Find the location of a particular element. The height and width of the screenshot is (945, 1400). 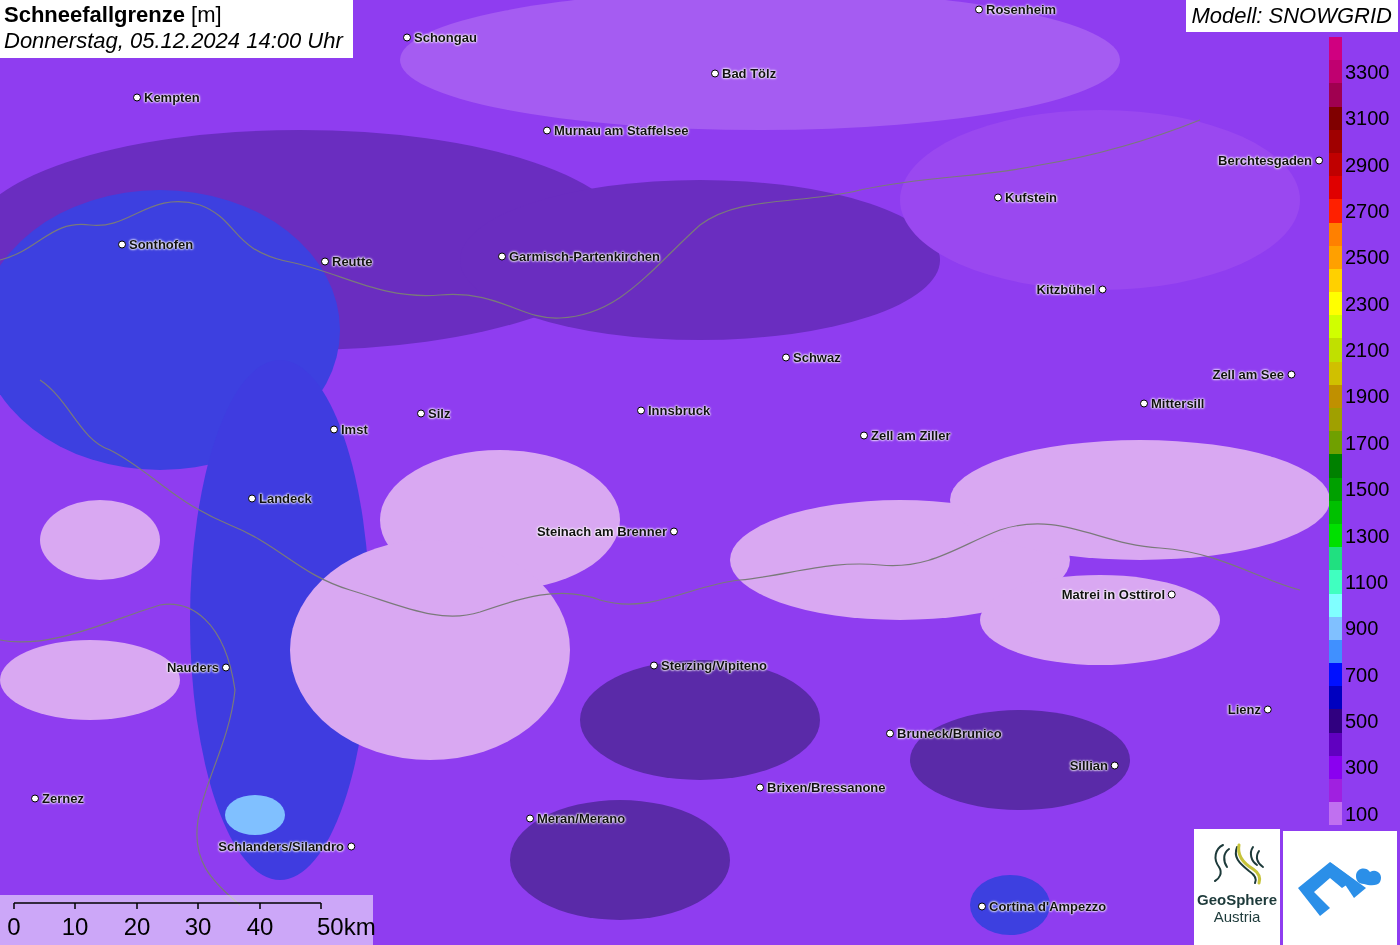

legend-label: 300 is located at coordinates (1361, 767).